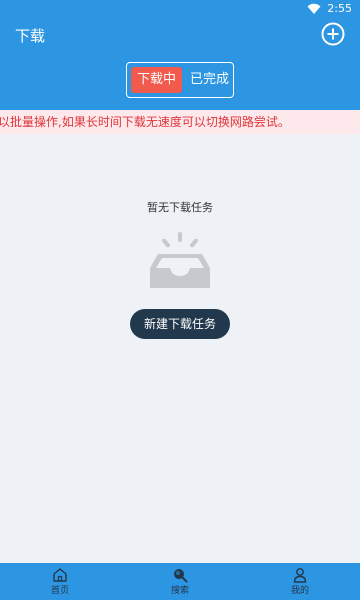  I want to click on user-icon, so click(300, 575).